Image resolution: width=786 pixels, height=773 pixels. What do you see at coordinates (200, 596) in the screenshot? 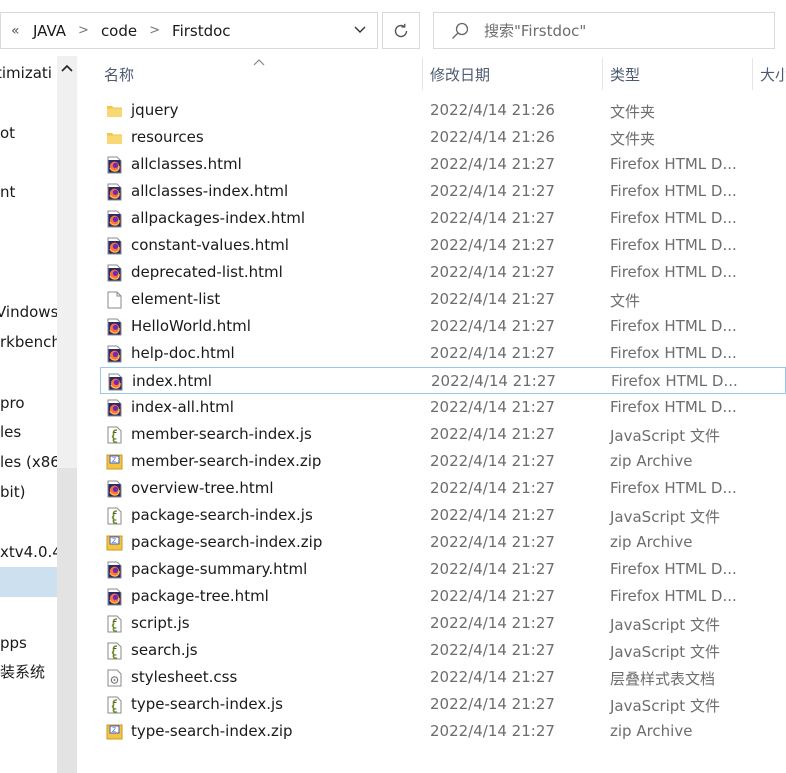
I see `file-name: package-tree.html` at bounding box center [200, 596].